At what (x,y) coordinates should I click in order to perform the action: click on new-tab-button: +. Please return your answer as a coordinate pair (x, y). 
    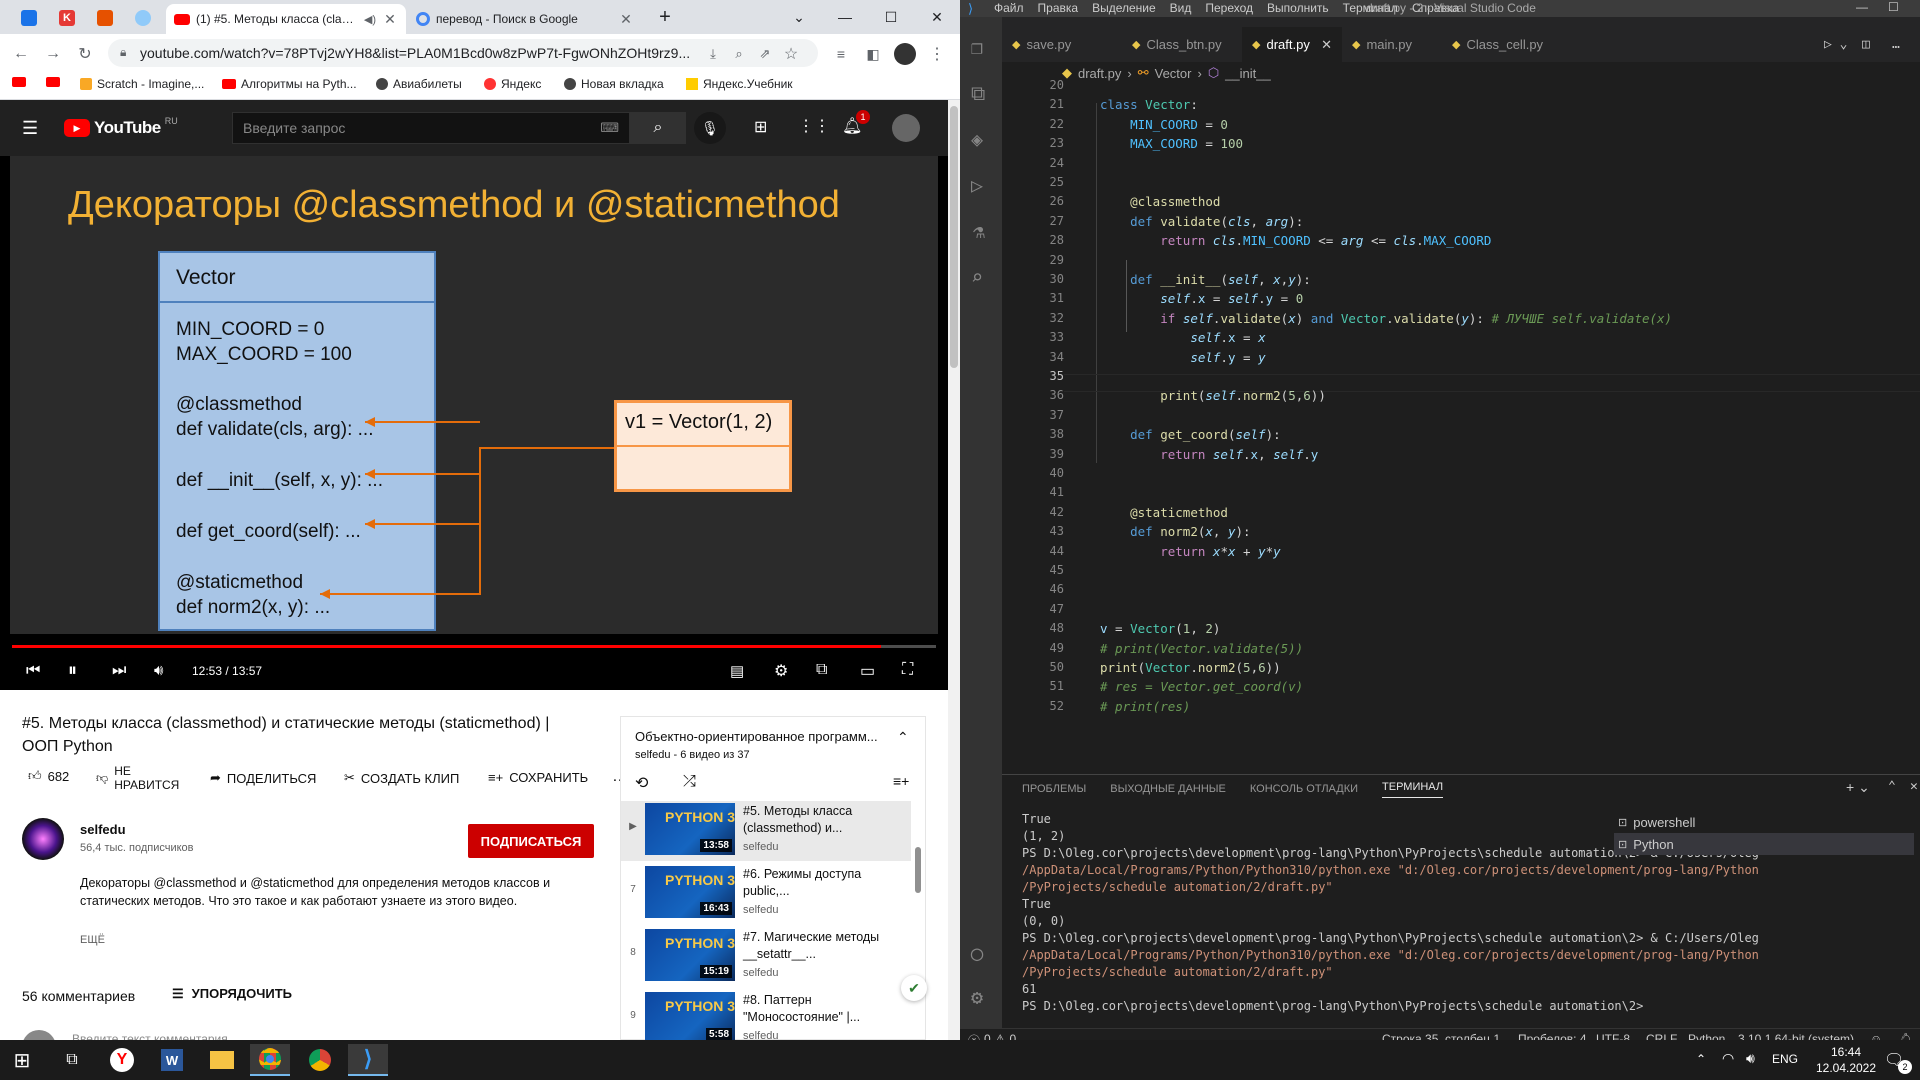
    Looking at the image, I should click on (665, 17).